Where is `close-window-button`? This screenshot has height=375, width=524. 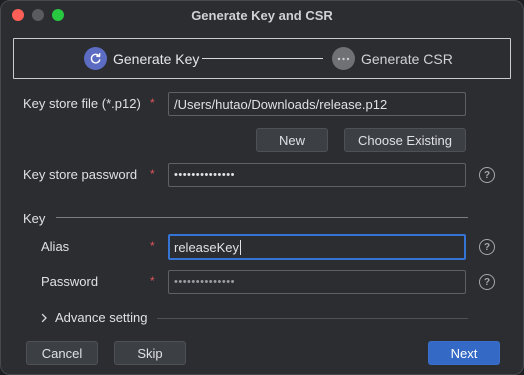
close-window-button is located at coordinates (18, 15).